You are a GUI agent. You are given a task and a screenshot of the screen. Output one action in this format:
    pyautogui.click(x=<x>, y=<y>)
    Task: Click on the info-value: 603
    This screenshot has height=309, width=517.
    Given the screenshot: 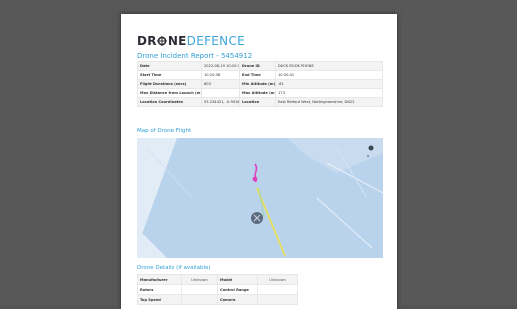 What is the action you would take?
    pyautogui.click(x=220, y=84)
    